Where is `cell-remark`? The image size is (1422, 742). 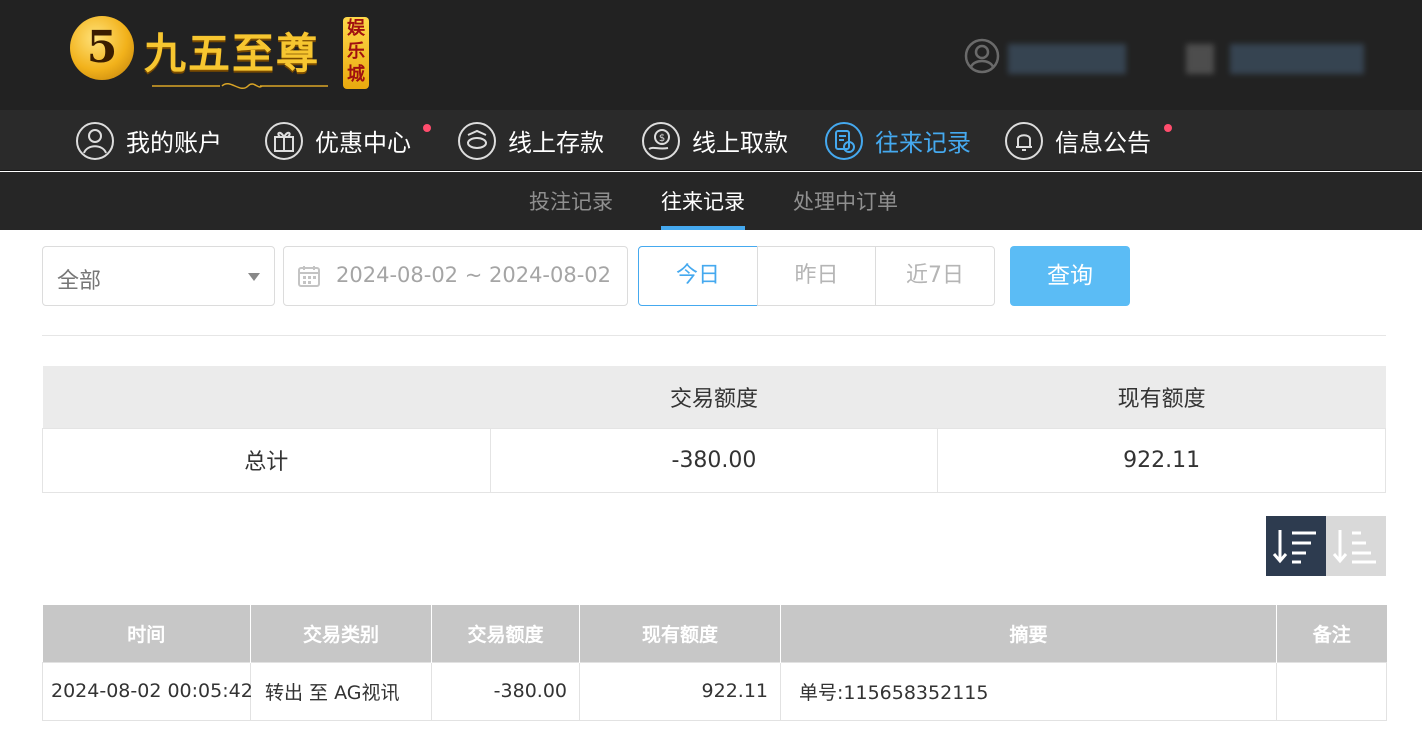 cell-remark is located at coordinates (1331, 691).